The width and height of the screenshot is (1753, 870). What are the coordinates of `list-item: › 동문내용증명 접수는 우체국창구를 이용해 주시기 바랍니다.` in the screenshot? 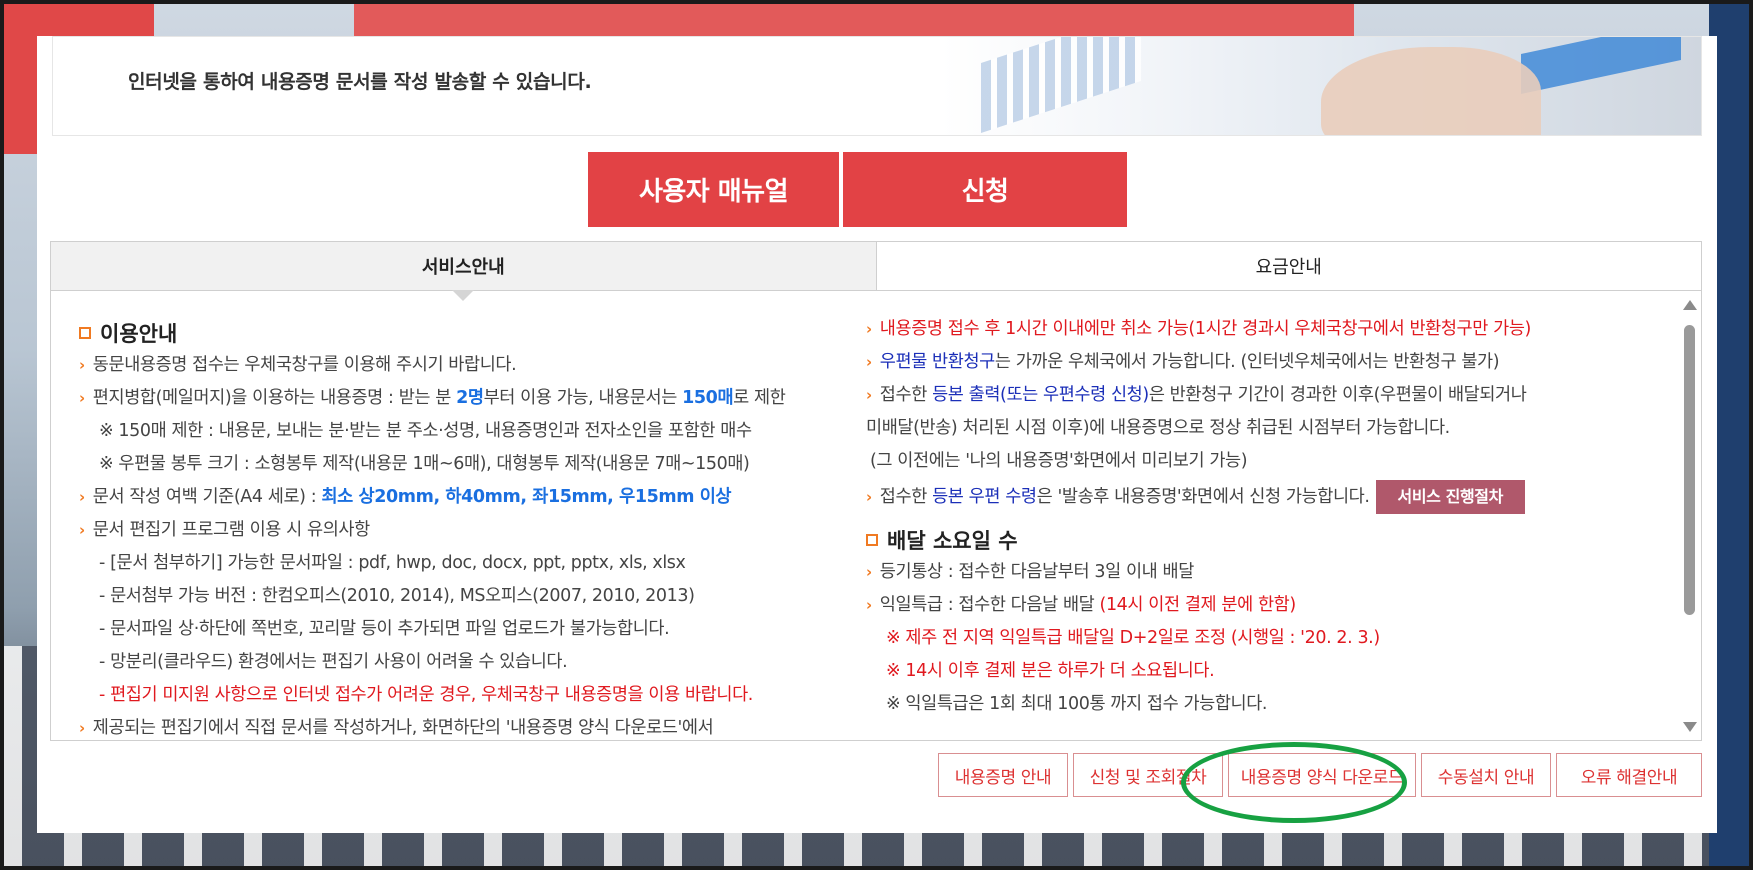 It's located at (298, 365).